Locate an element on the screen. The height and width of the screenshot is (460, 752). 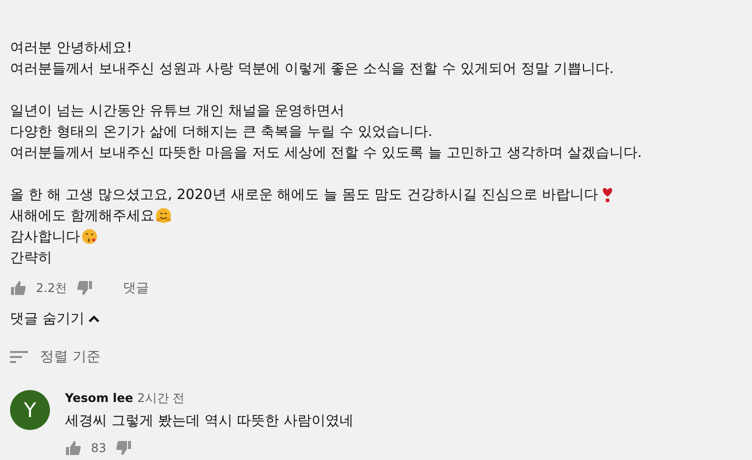
kissing-face-icon is located at coordinates (89, 236).